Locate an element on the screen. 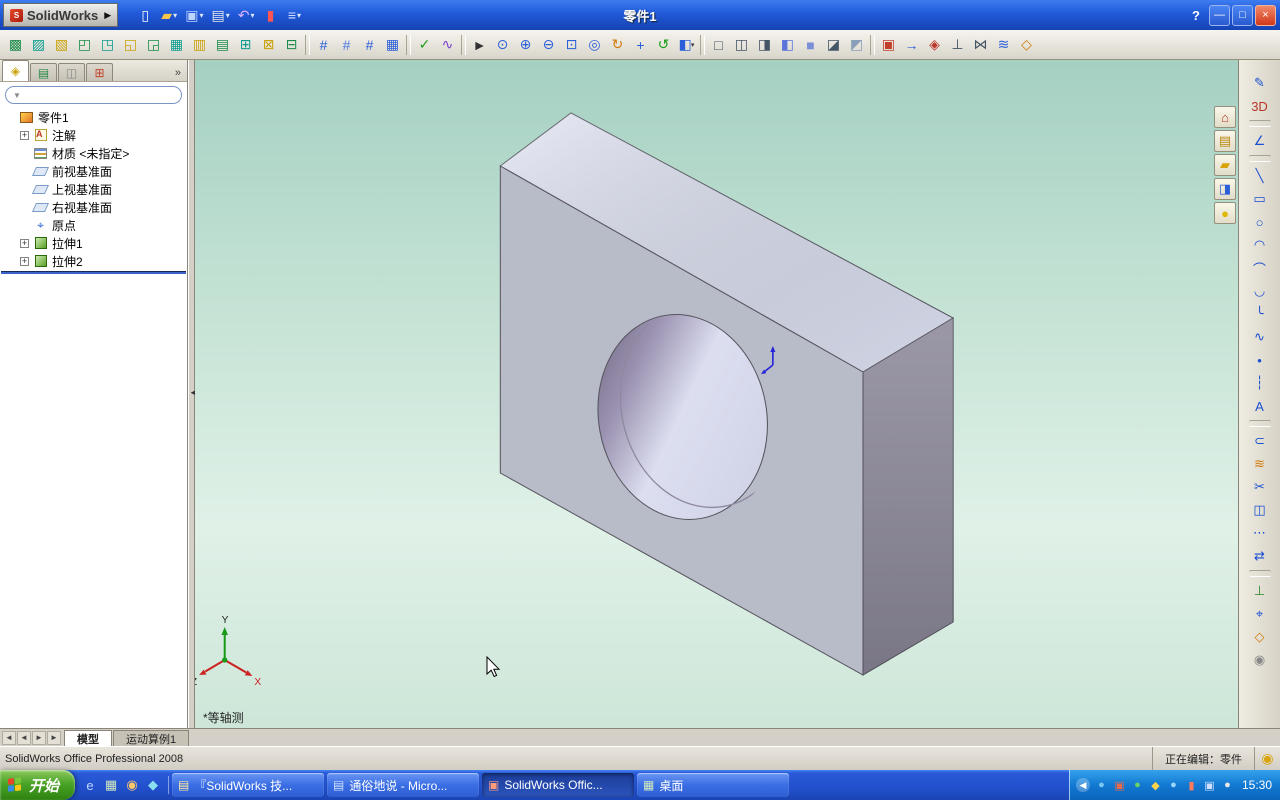 This screenshot has width=1280, height=800. messenger-icon: ◆ is located at coordinates (153, 785).